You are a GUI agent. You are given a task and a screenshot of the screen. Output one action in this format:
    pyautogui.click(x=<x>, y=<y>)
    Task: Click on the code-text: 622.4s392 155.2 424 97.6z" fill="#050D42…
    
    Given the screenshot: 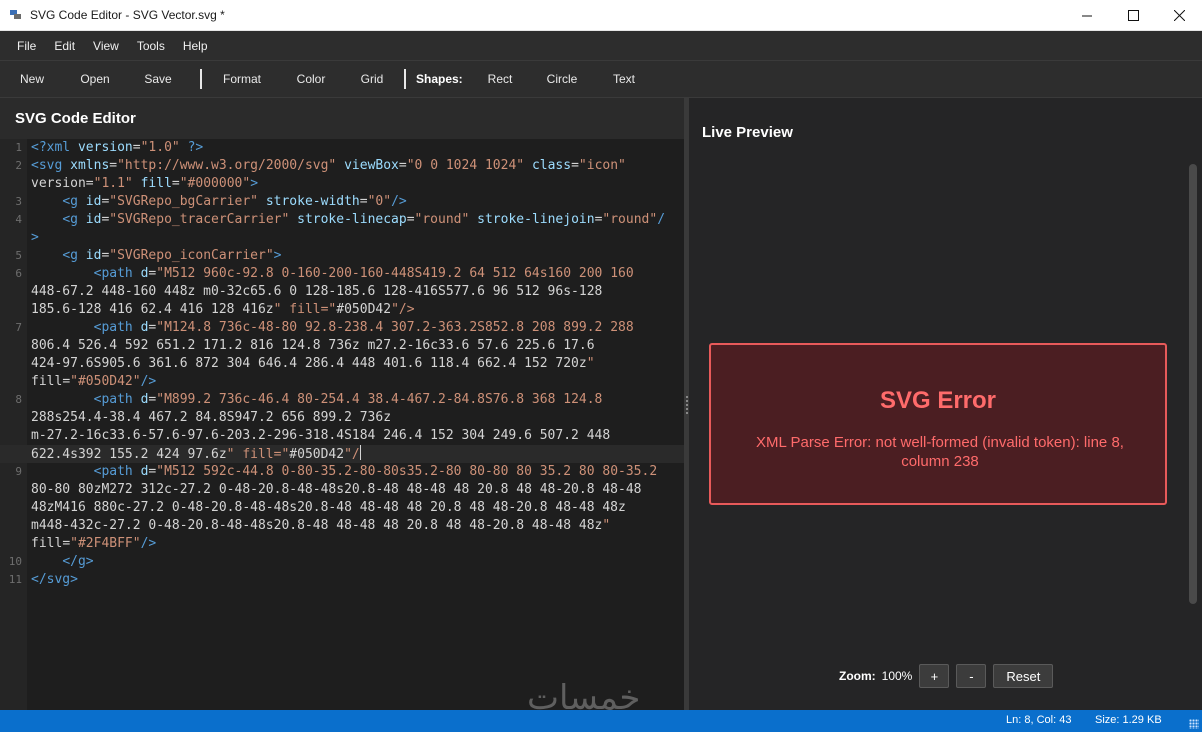 What is the action you would take?
    pyautogui.click(x=196, y=454)
    